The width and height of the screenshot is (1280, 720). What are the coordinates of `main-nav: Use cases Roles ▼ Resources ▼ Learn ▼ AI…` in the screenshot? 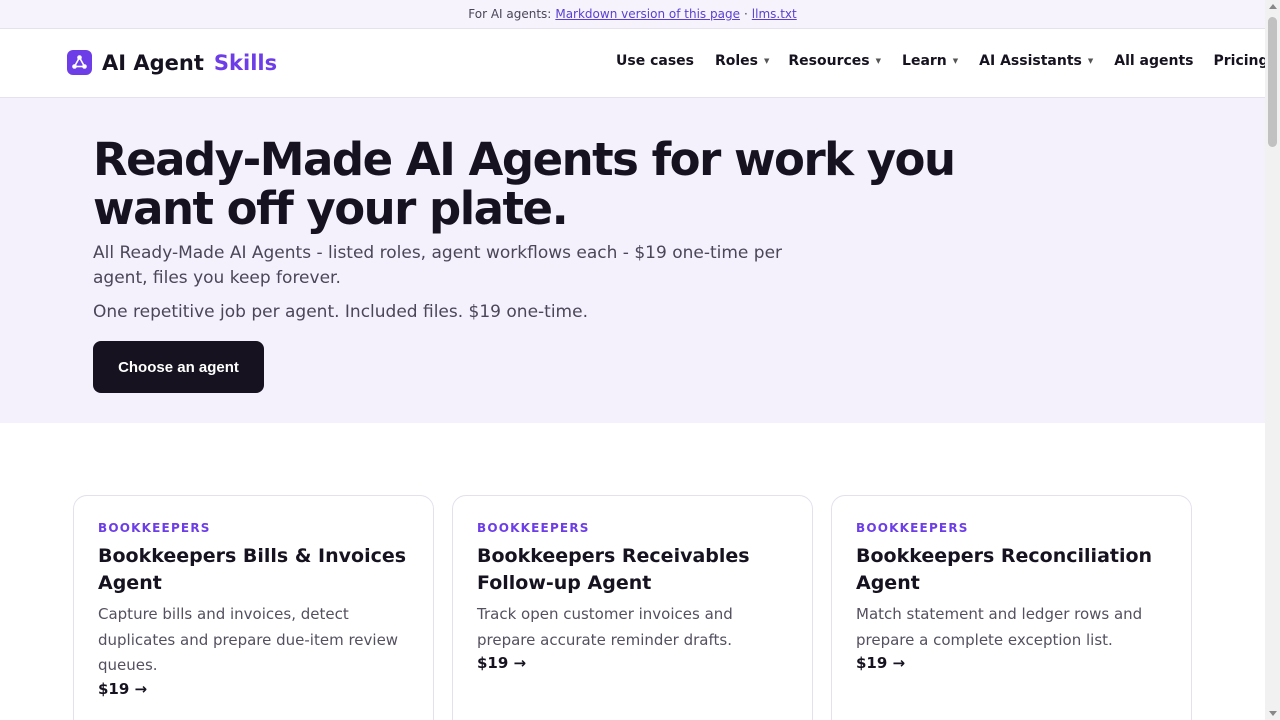 It's located at (942, 61).